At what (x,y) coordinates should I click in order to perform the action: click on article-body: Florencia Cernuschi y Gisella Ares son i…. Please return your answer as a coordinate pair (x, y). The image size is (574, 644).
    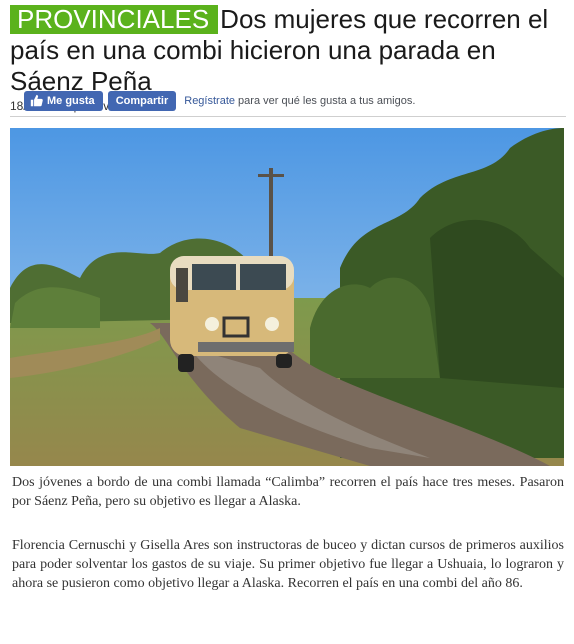
    Looking at the image, I should click on (288, 564).